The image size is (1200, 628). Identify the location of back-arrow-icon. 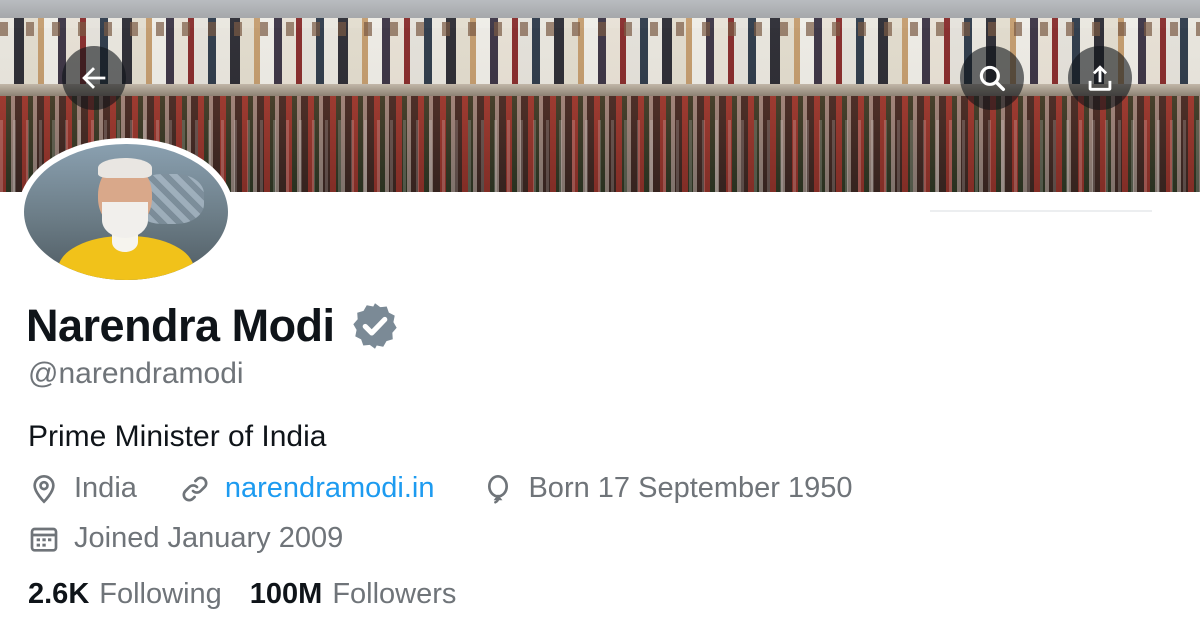
(94, 78).